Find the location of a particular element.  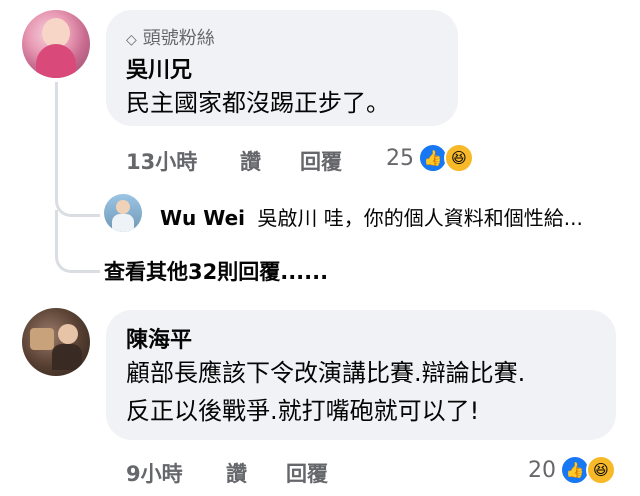

reply-author: Wu Wei is located at coordinates (202, 218).